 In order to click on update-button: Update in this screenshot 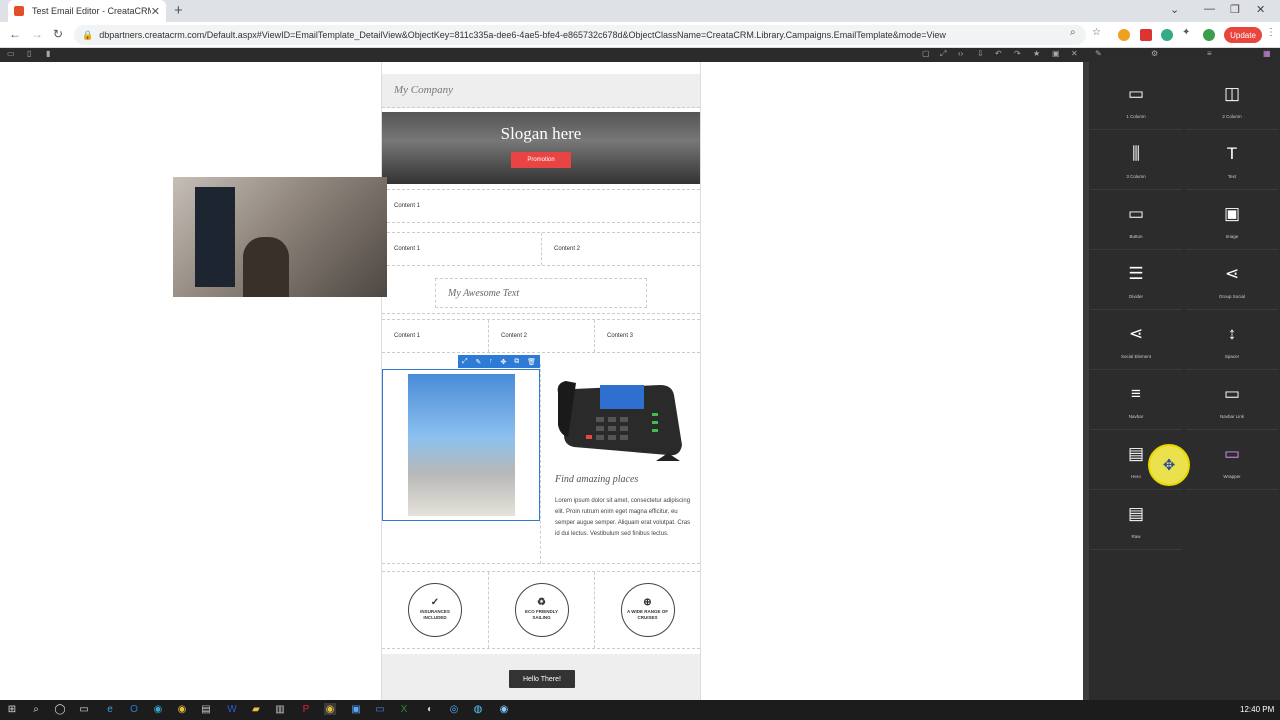, I will do `click(1243, 35)`.